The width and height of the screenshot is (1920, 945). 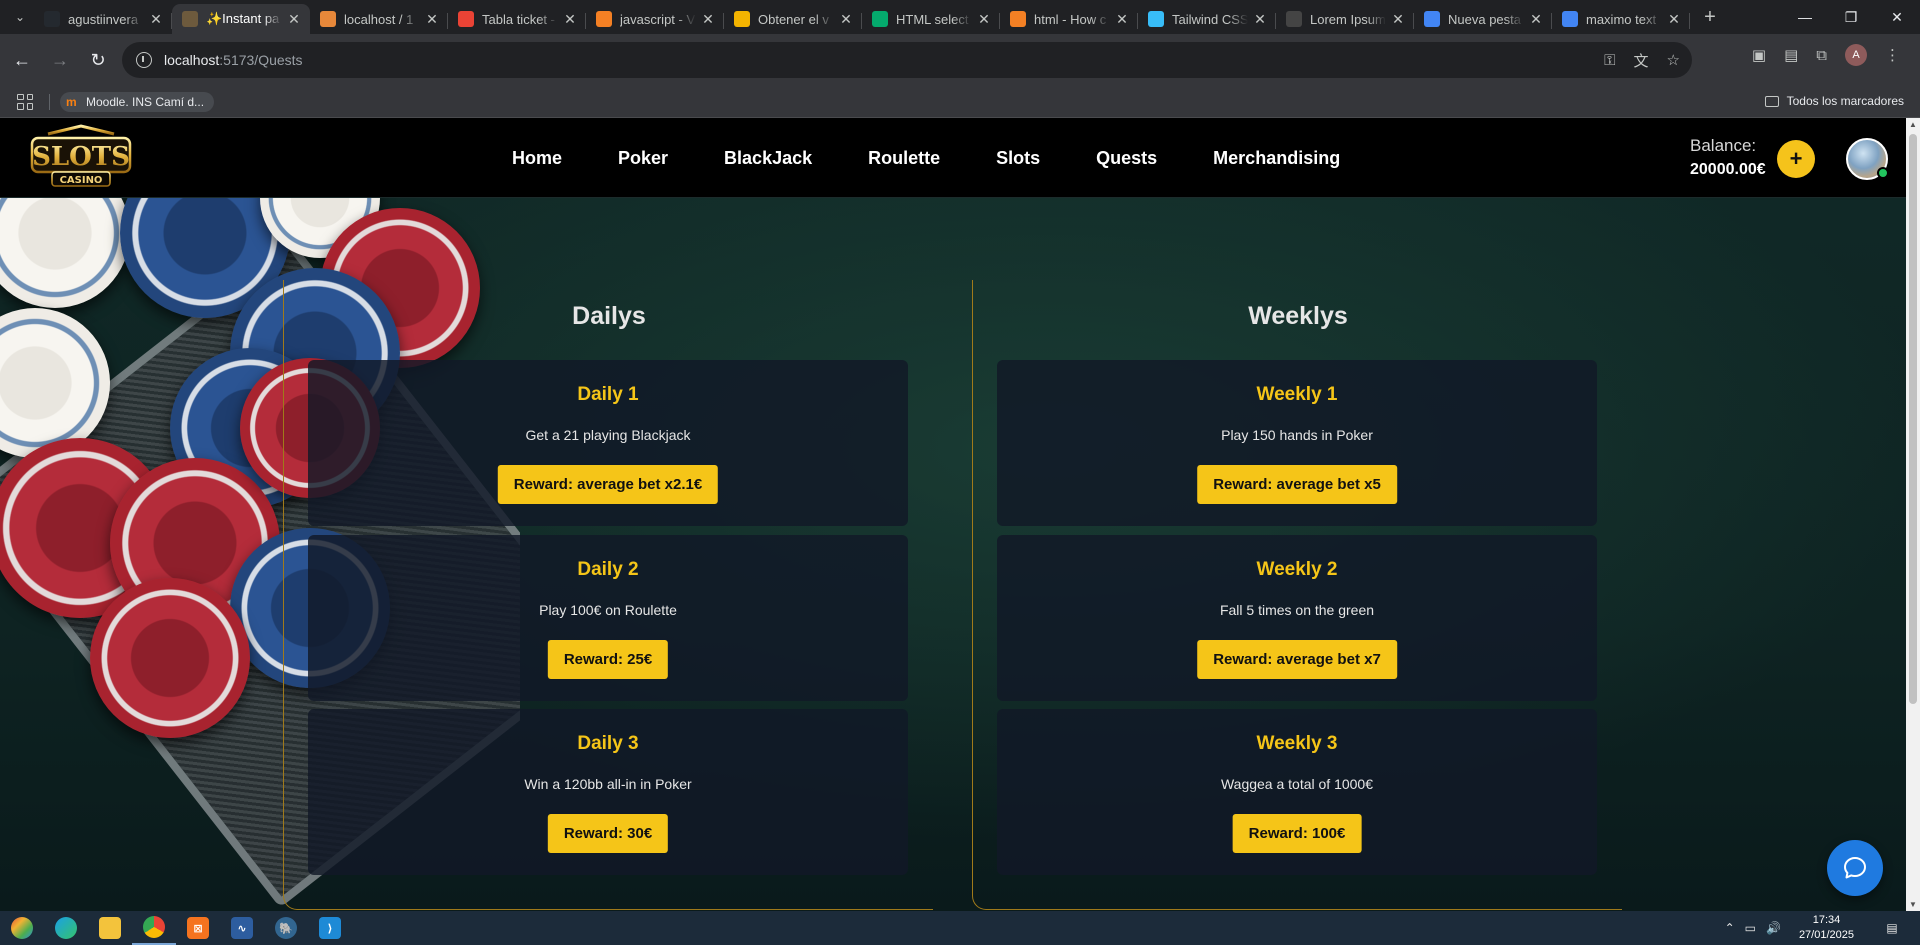 I want to click on docs-icon, so click(x=742, y=19).